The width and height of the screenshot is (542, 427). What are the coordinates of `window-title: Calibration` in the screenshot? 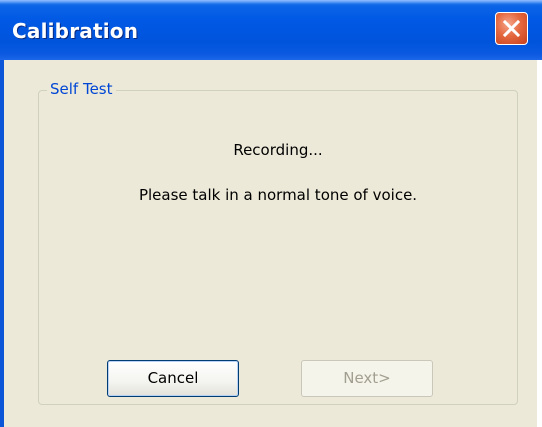 It's located at (75, 31).